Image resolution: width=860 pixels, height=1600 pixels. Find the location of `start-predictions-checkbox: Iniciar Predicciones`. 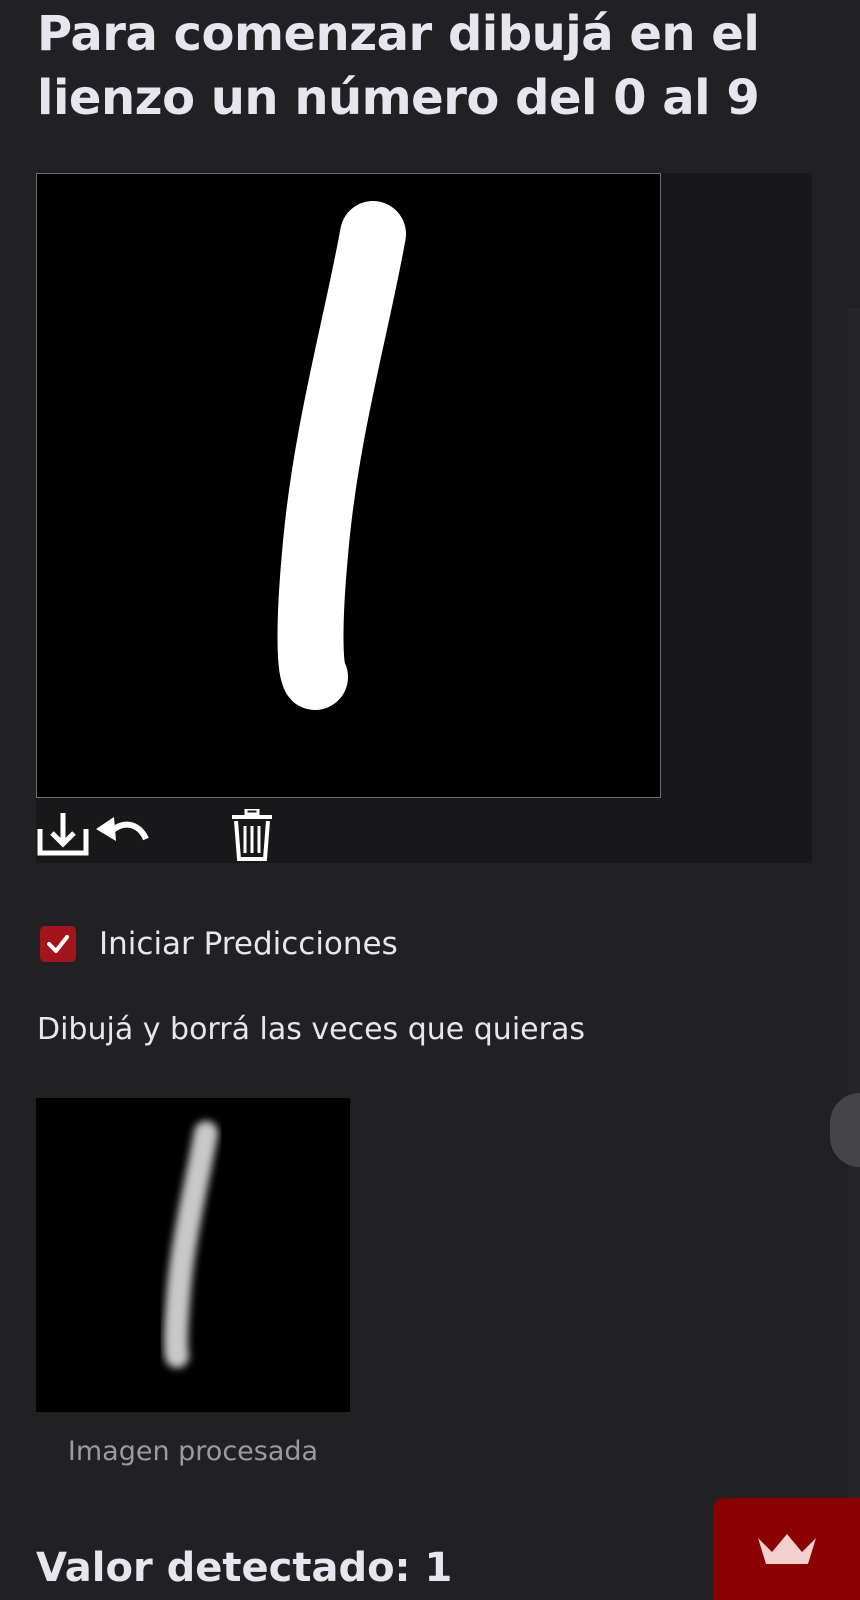

start-predictions-checkbox: Iniciar Predicciones is located at coordinates (219, 944).